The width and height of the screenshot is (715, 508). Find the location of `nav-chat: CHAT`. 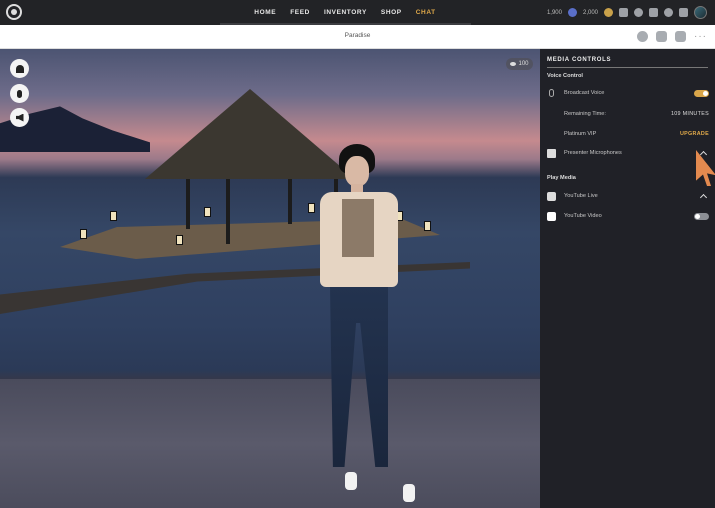

nav-chat: CHAT is located at coordinates (426, 12).